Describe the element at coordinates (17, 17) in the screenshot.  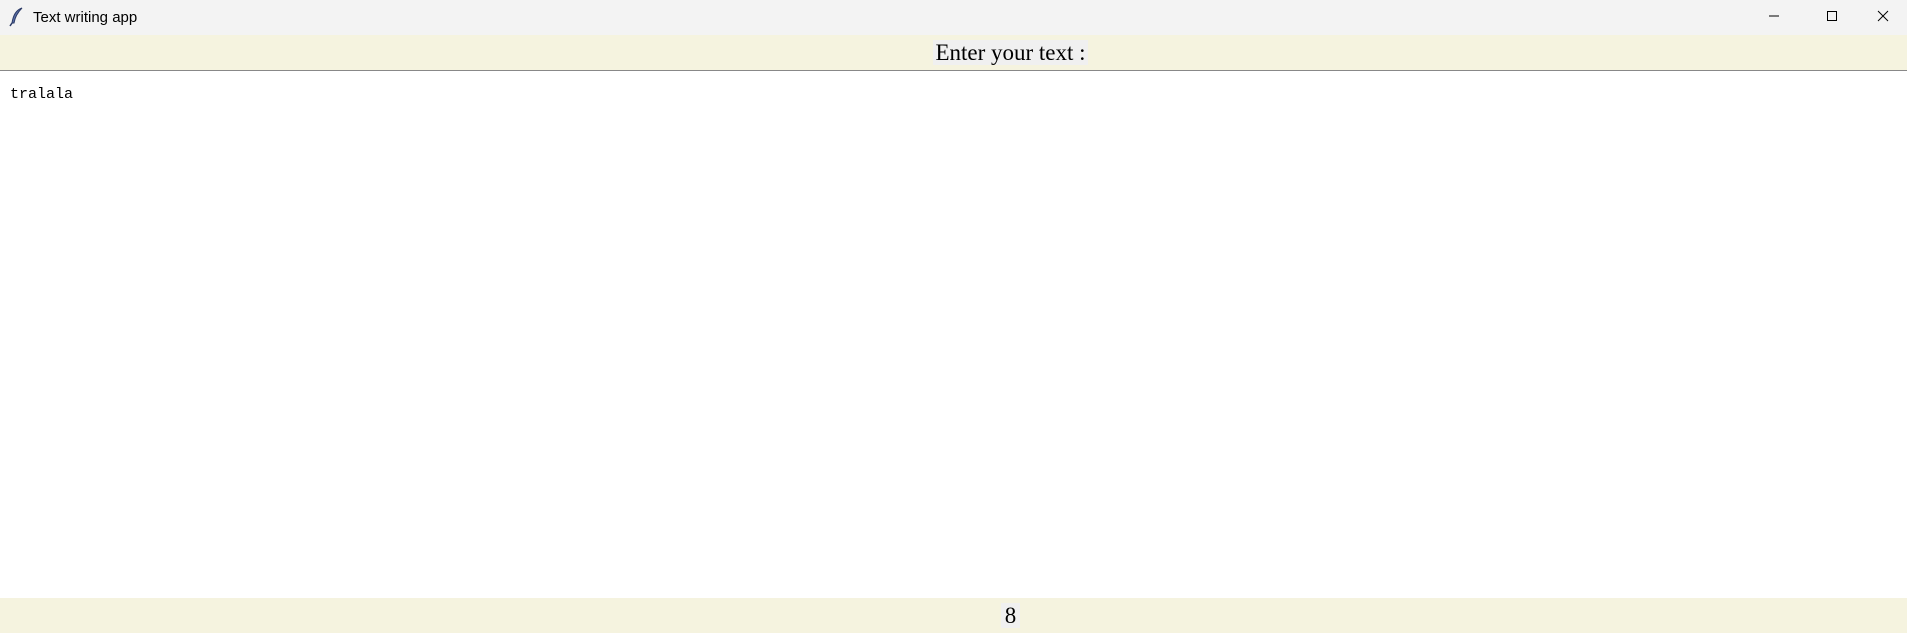
I see `feather-icon` at that location.